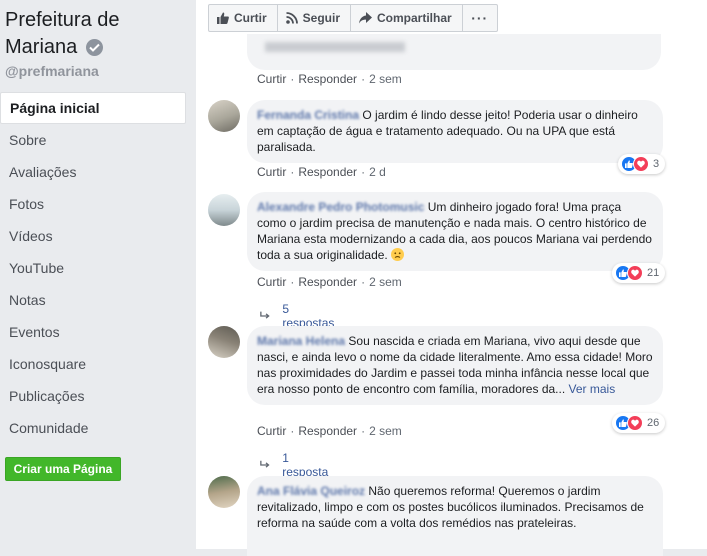 This screenshot has height=556, width=707. What do you see at coordinates (340, 207) in the screenshot?
I see `comment-author: Alexandre Pedro Photomusic` at bounding box center [340, 207].